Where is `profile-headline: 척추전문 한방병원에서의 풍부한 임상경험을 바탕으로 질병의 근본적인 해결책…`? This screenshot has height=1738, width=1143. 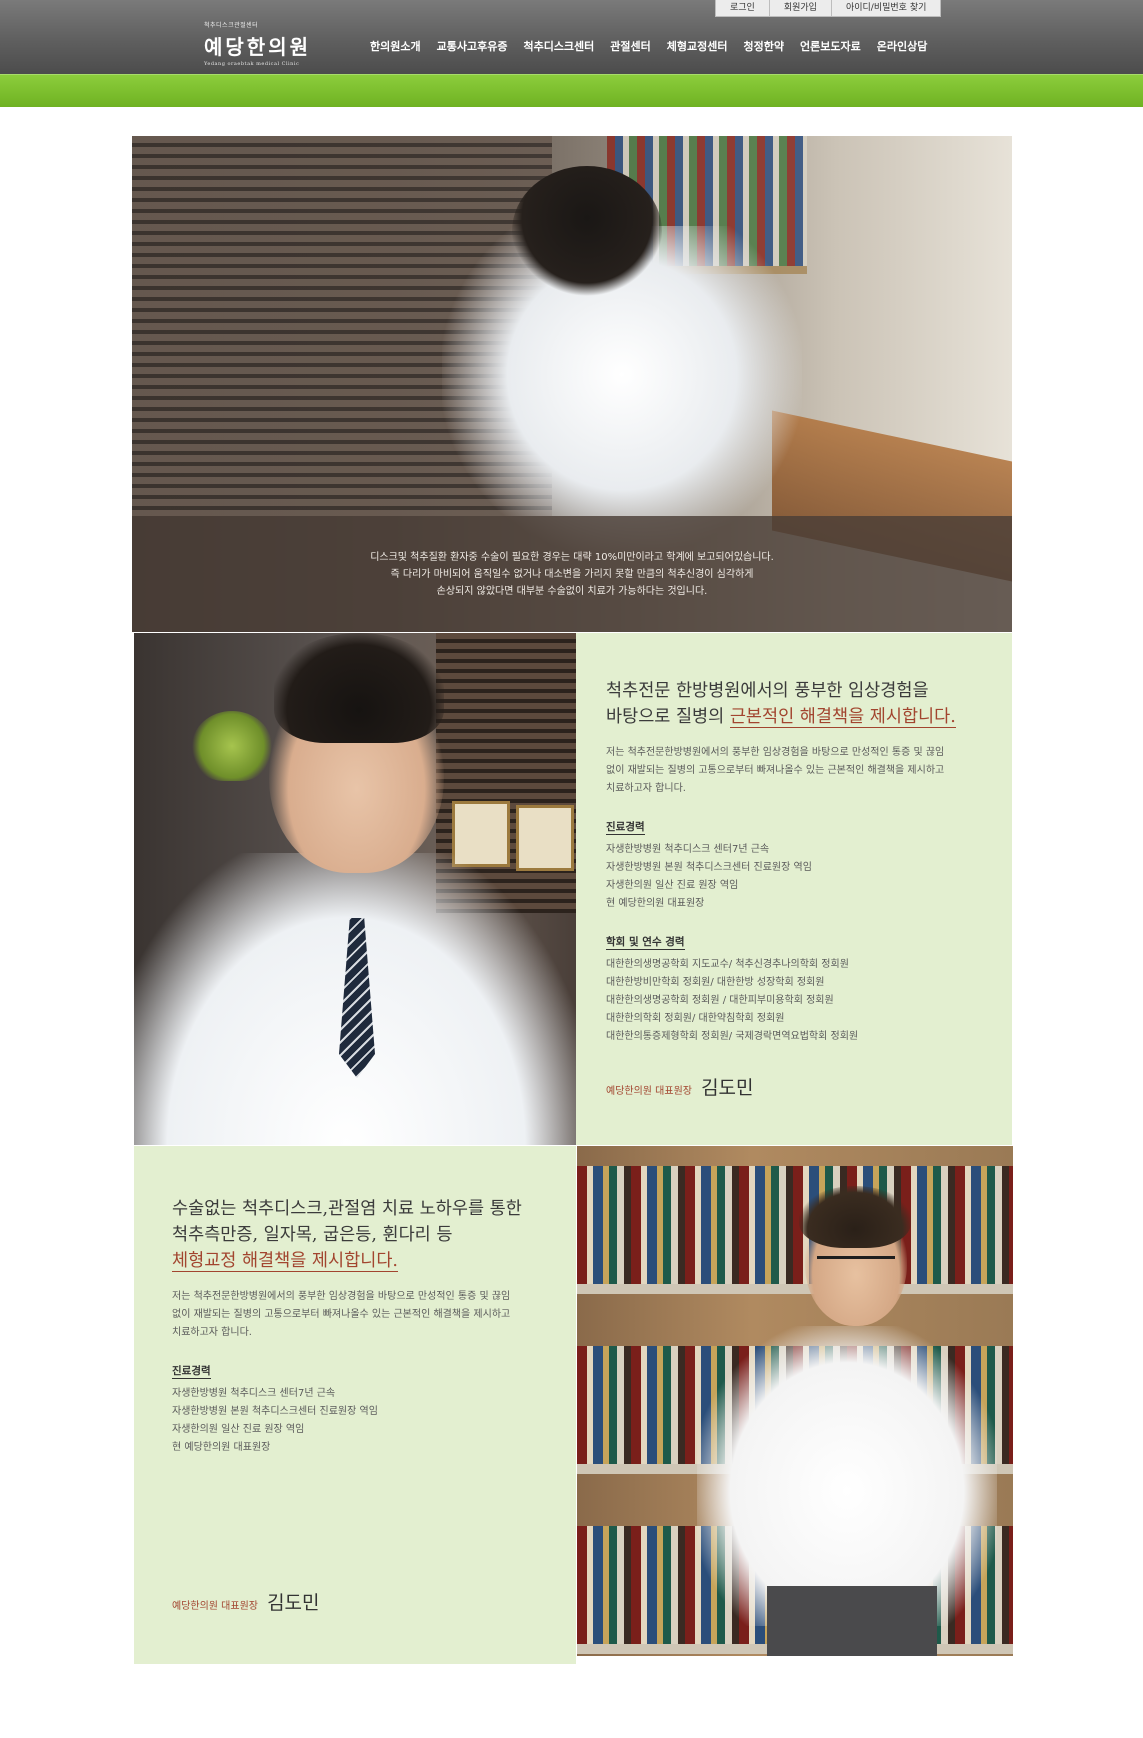 profile-headline: 척추전문 한방병원에서의 풍부한 임상경험을 바탕으로 질병의 근본적인 해결책… is located at coordinates (781, 704).